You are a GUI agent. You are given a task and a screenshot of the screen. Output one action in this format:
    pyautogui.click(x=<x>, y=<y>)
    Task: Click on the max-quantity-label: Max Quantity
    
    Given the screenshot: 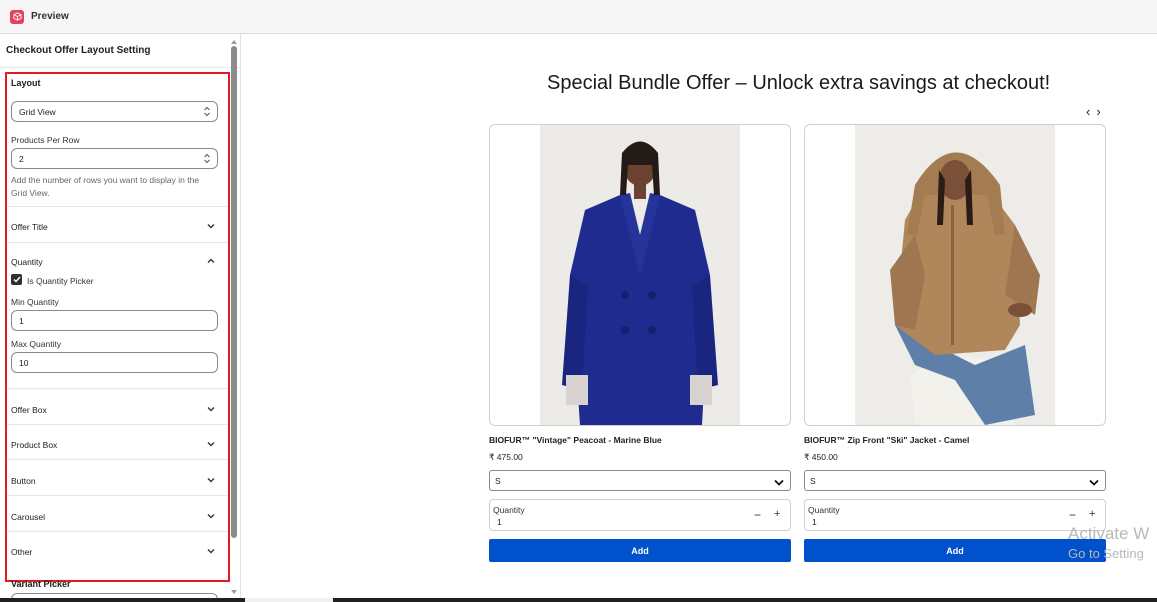 What is the action you would take?
    pyautogui.click(x=36, y=344)
    